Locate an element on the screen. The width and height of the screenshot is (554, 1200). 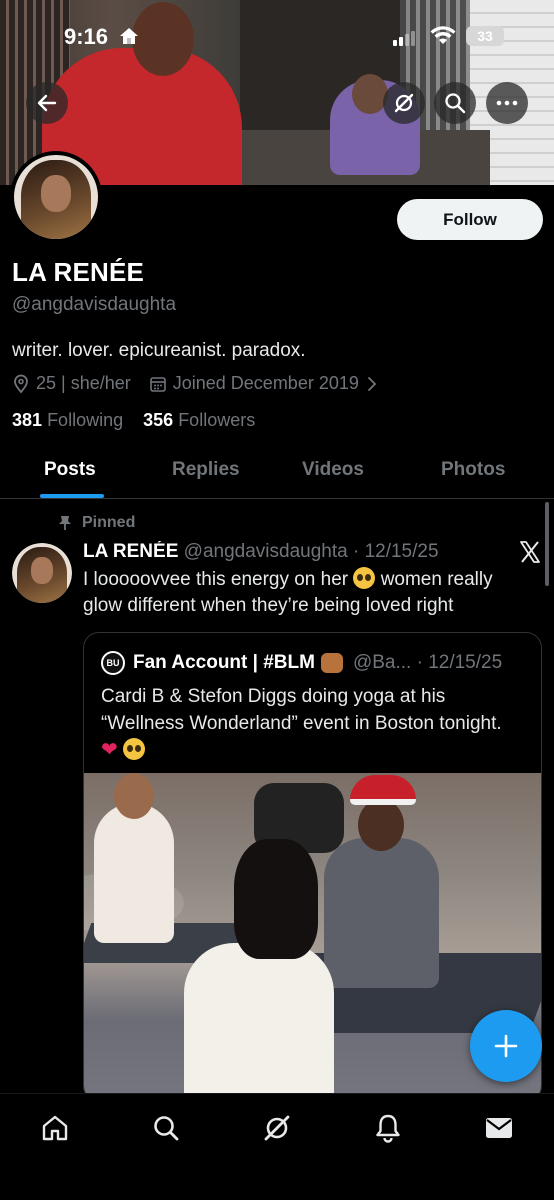
quoted-post-header: BU Fan Account | #BLM @Ba... · 12/15/25 is located at coordinates (316, 663).